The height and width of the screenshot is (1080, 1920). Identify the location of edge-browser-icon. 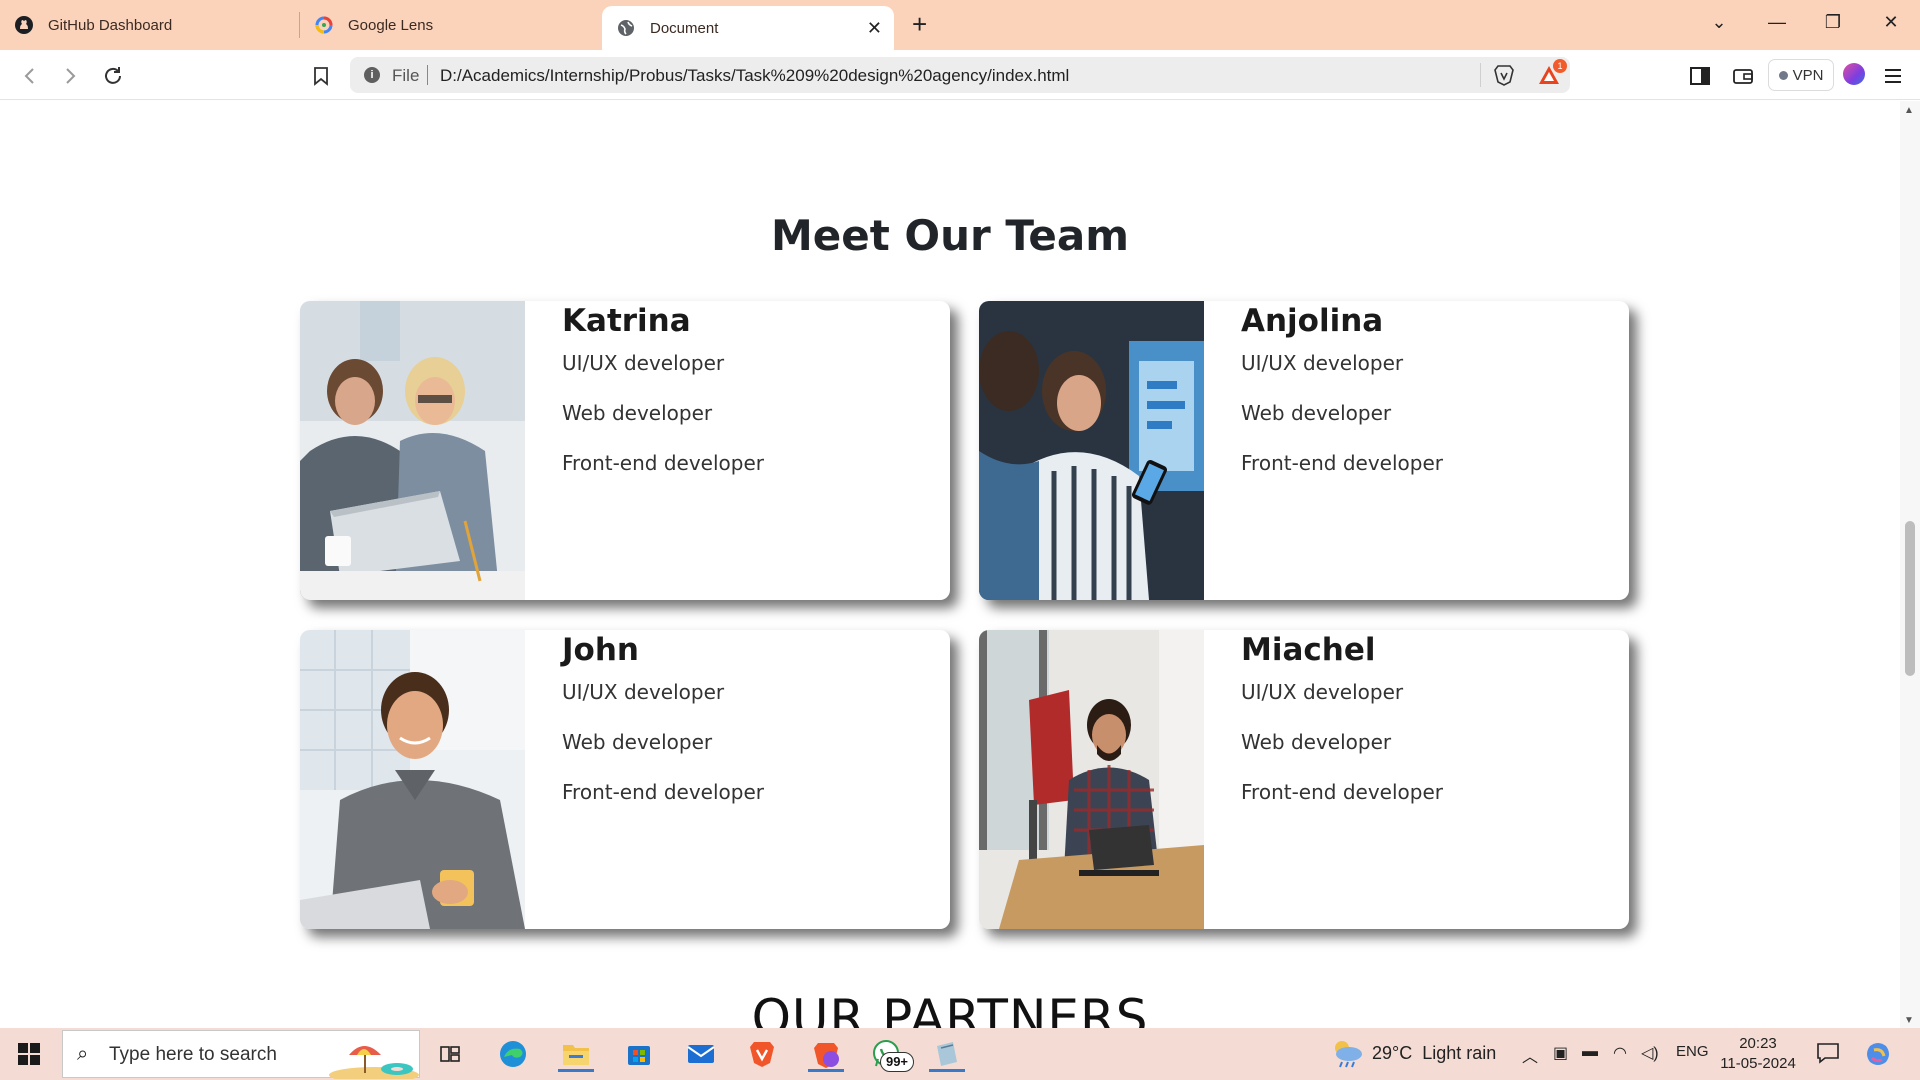
(513, 1054).